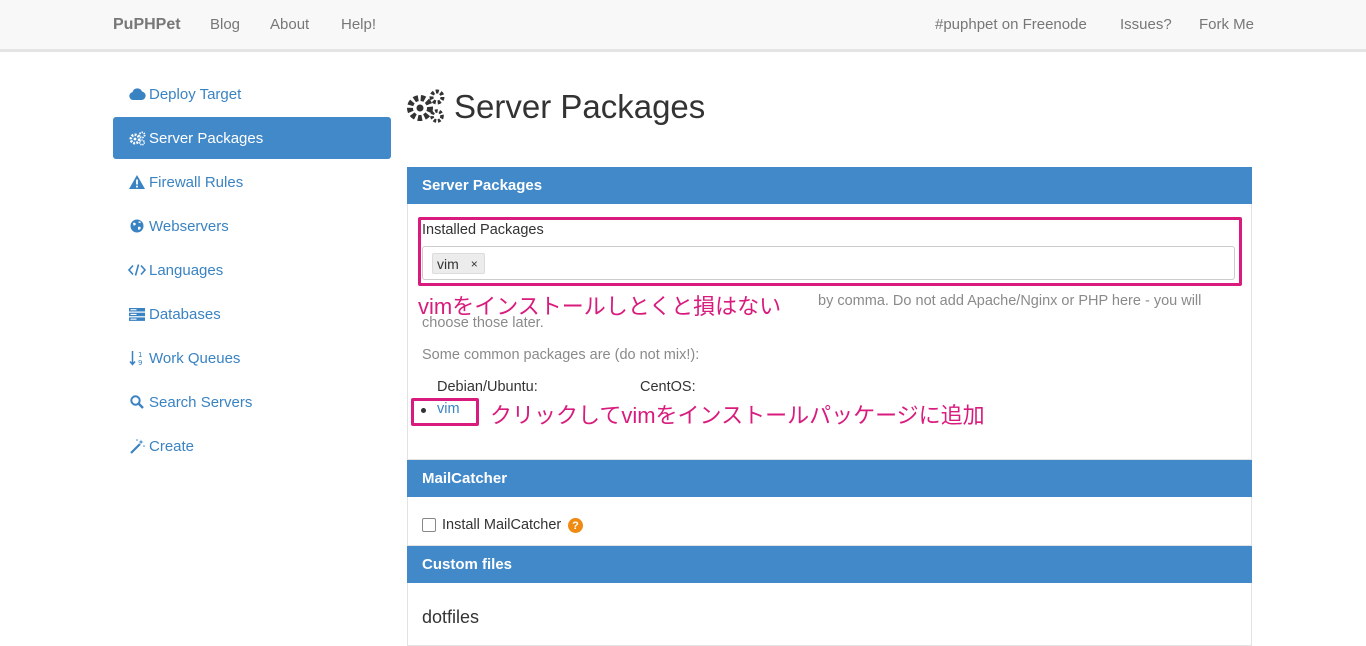  I want to click on svg-text: 1, so click(140, 355).